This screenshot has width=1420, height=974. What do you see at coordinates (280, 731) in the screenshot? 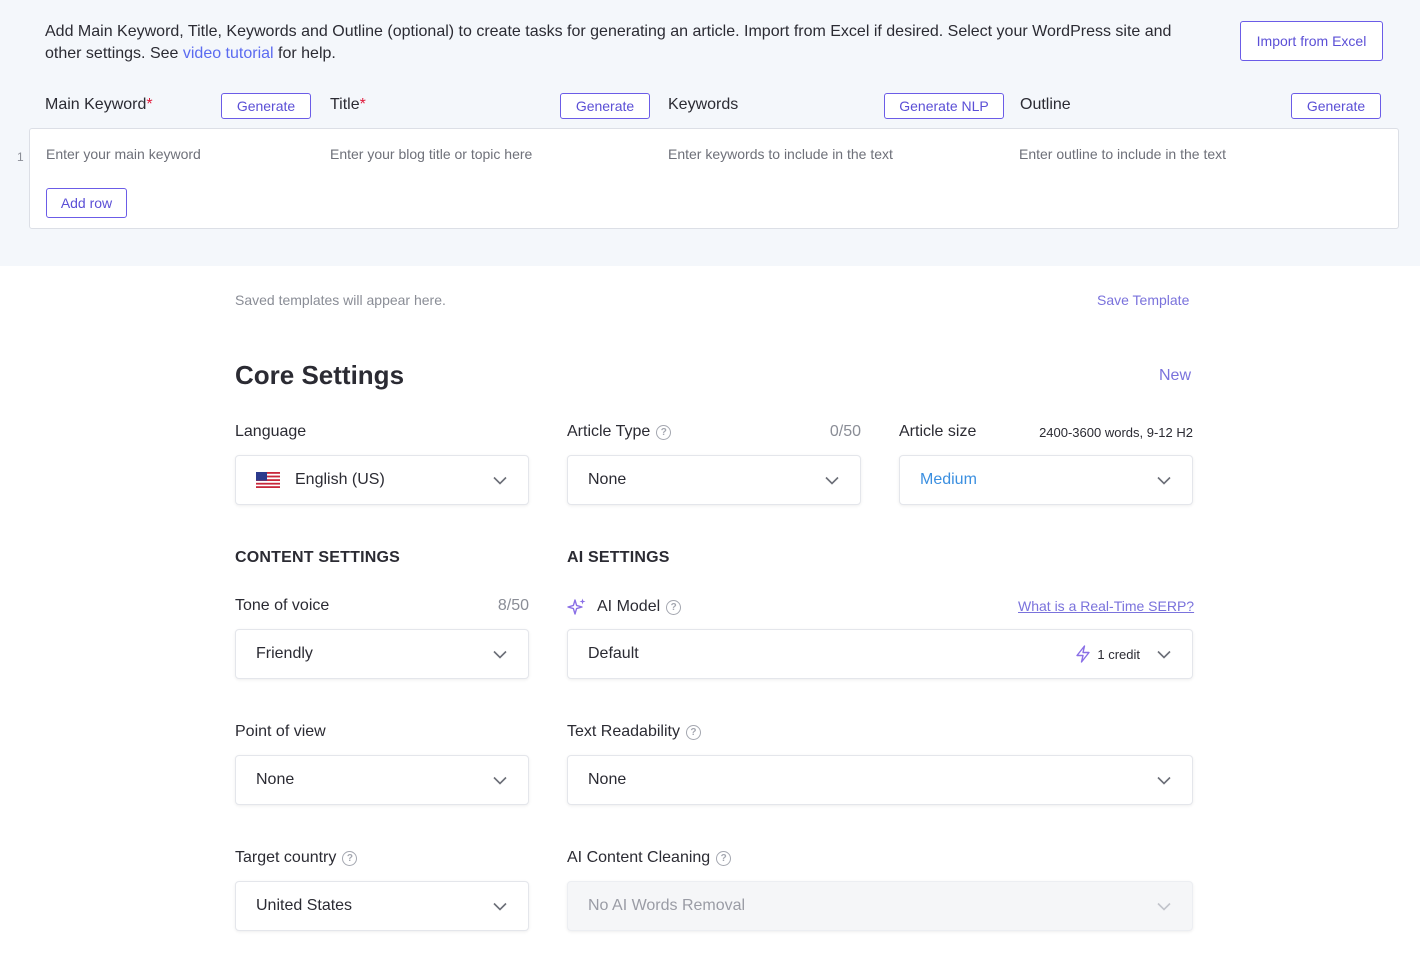
I see `point-of-view-label: Point of view` at bounding box center [280, 731].